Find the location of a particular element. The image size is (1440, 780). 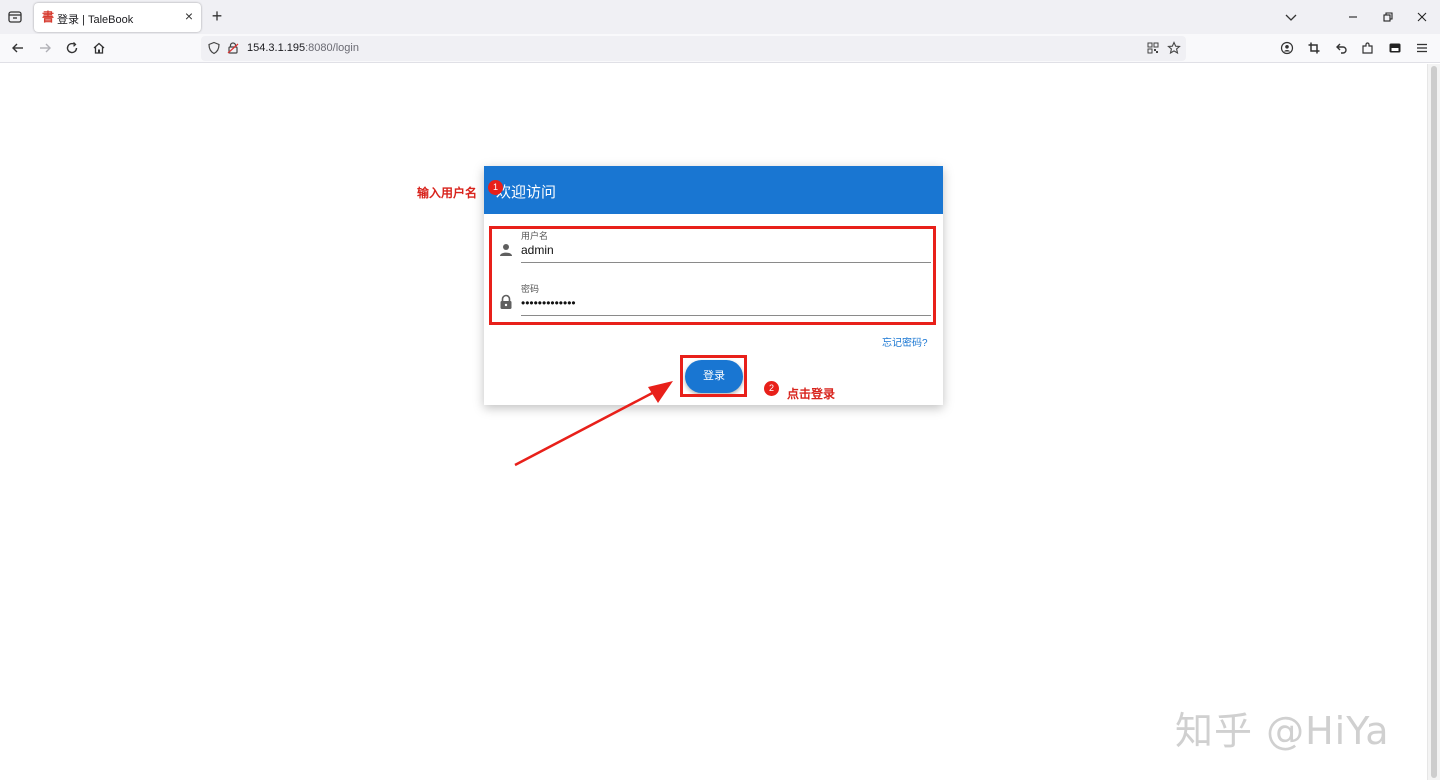

hamburger-menu-icon is located at coordinates (1422, 48).